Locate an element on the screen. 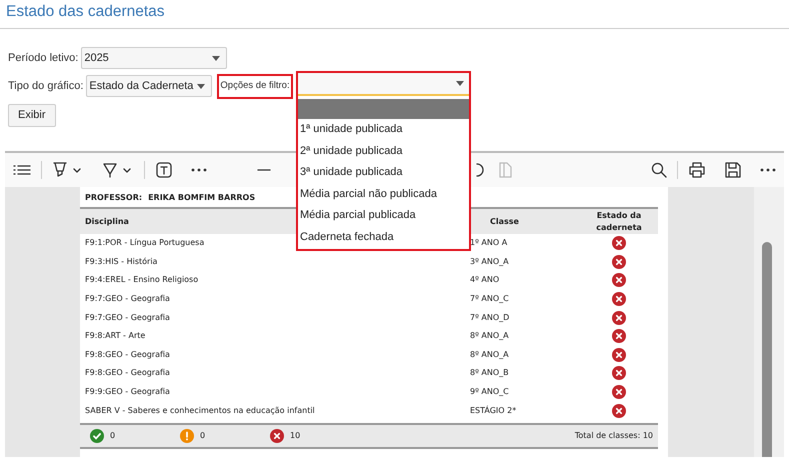  table-cell: F9:8:ART - Arte is located at coordinates (115, 336).